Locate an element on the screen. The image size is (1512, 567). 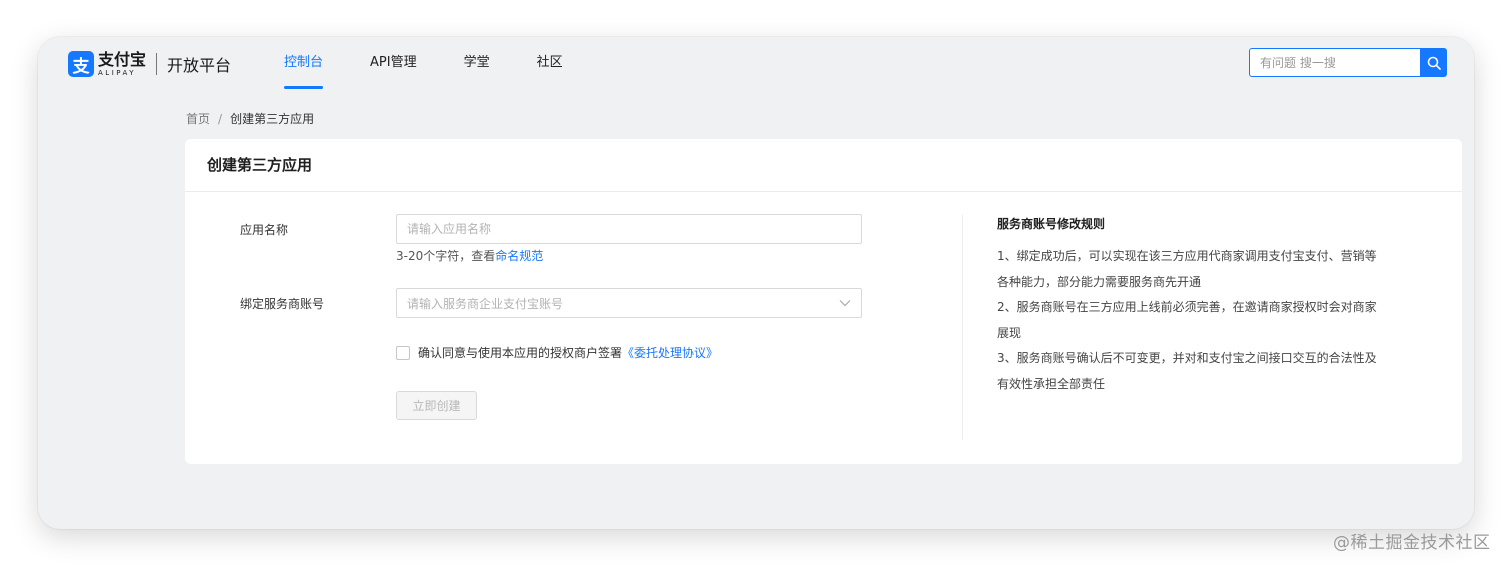
rules-line: 展现 is located at coordinates (1009, 332).